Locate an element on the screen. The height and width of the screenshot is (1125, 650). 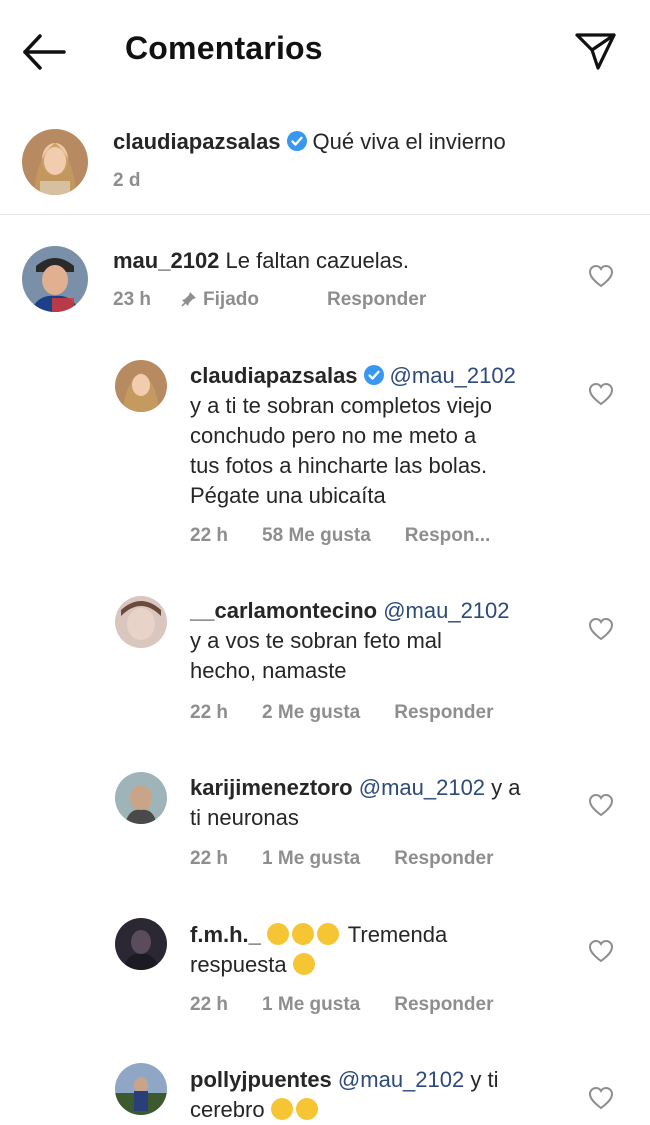
reply-body: Tremenda is located at coordinates (397, 934).